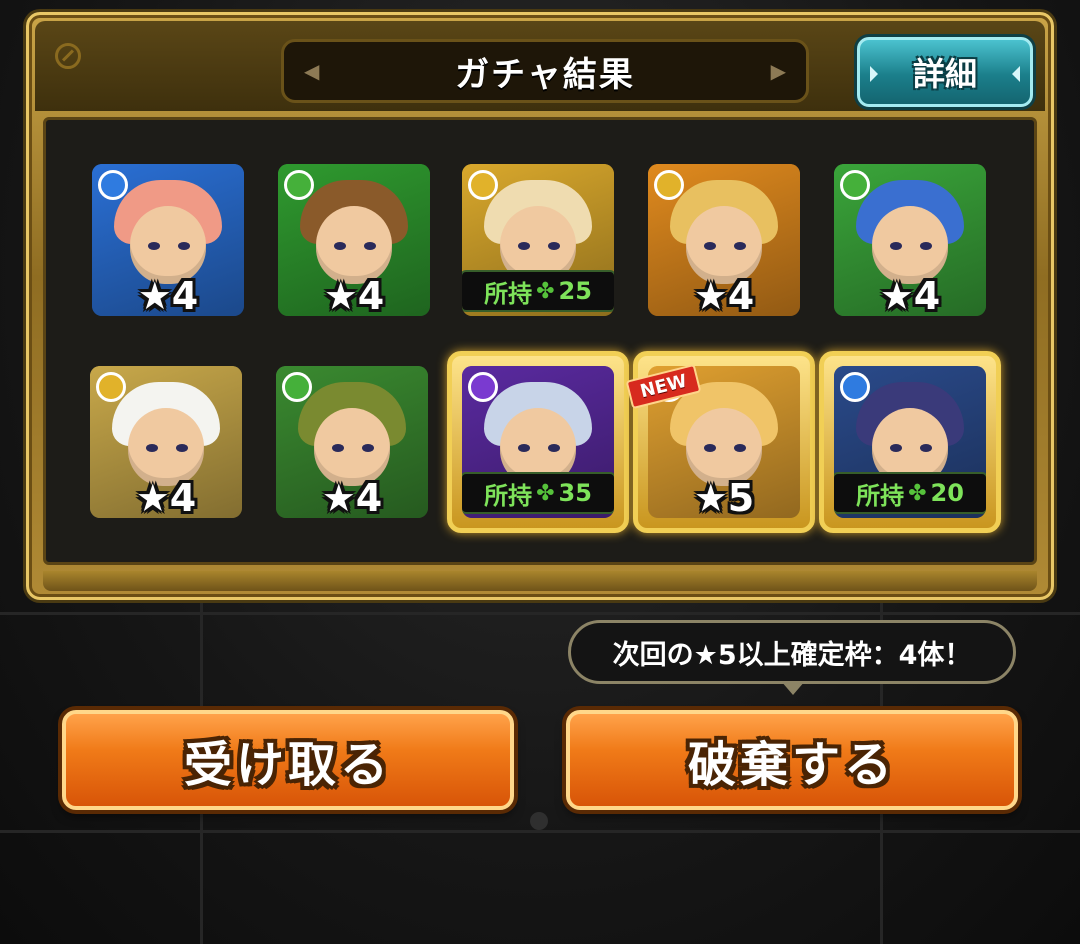 This screenshot has width=1080, height=944. What do you see at coordinates (792, 655) in the screenshot?
I see `guarantee-notice-text: 次回の★5以上確定枠：4体！` at bounding box center [792, 655].